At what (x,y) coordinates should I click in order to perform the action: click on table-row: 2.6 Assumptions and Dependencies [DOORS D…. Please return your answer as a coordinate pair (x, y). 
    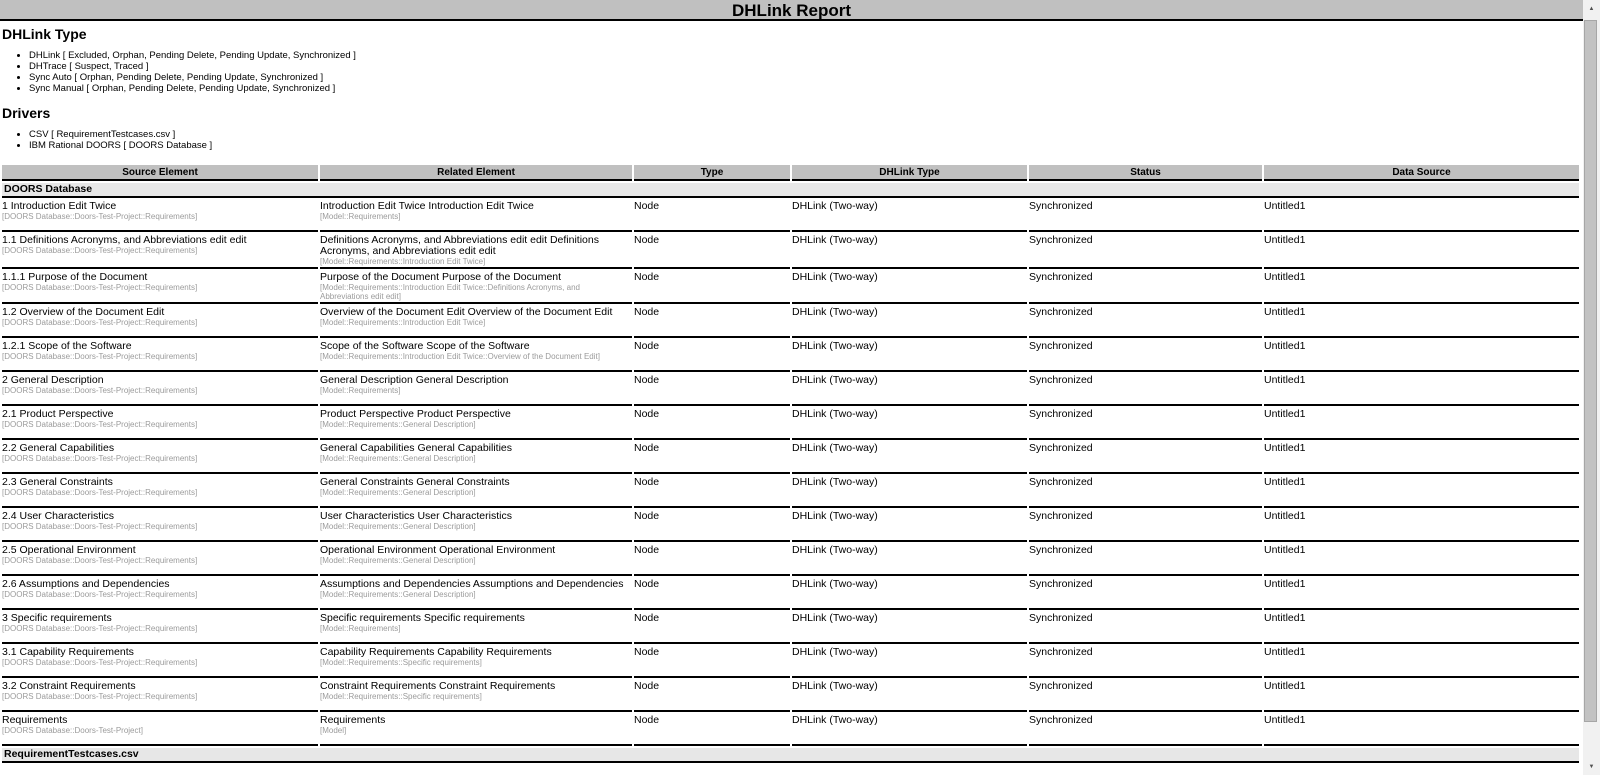
    Looking at the image, I should click on (790, 594).